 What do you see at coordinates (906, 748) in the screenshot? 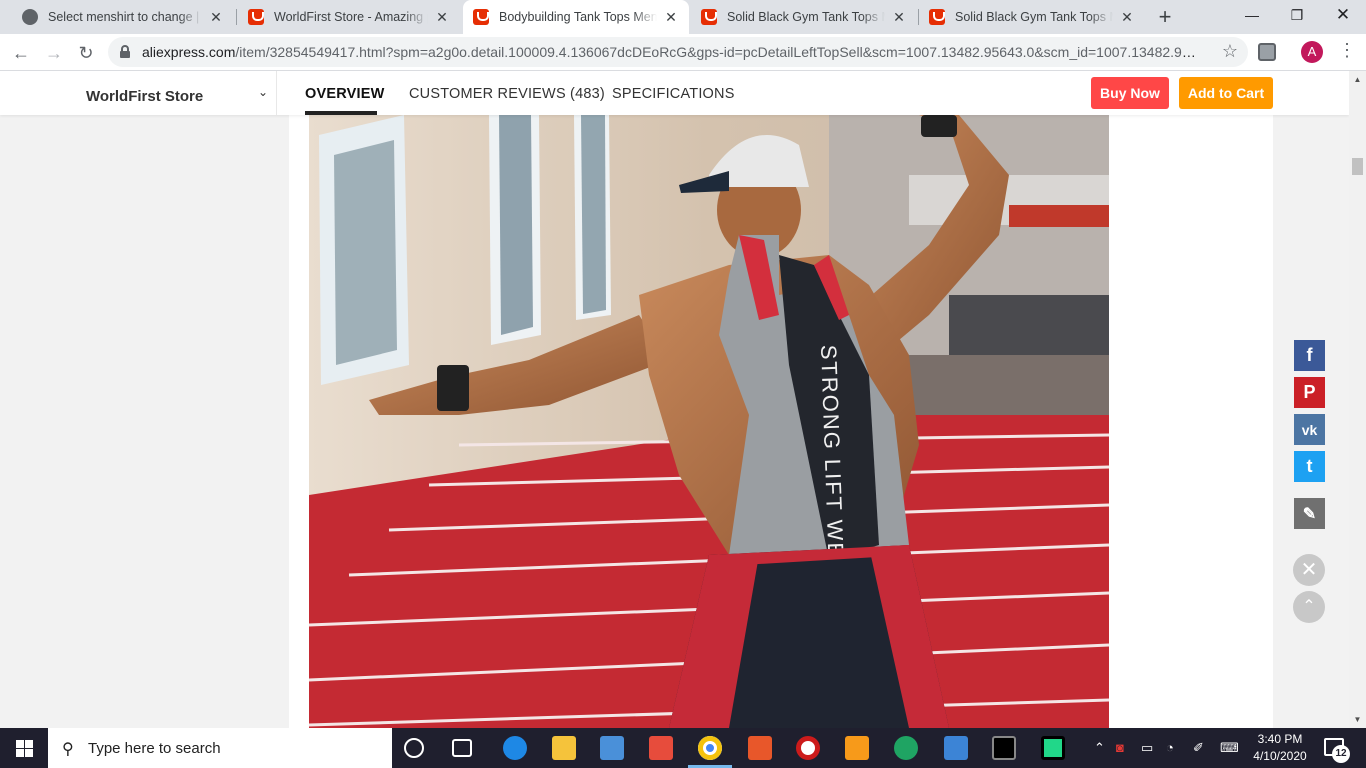
I see `atom-icon` at bounding box center [906, 748].